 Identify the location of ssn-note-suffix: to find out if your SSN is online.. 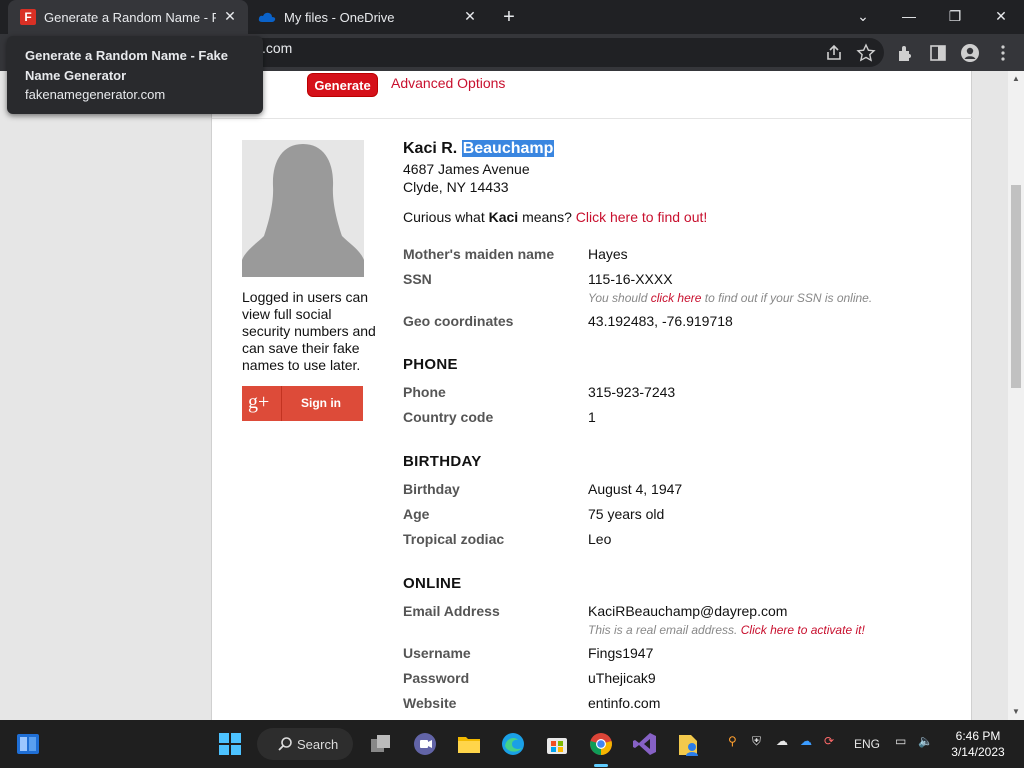
(788, 298).